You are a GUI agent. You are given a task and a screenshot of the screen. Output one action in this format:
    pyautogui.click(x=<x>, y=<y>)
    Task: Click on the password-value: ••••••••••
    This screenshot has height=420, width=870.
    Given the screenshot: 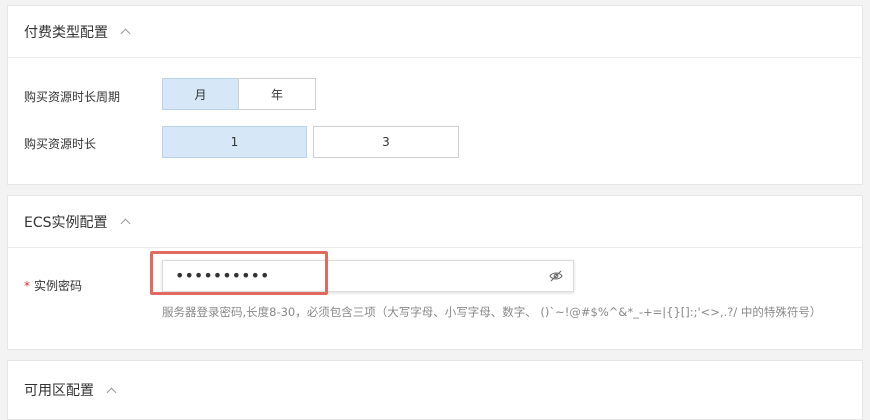 What is the action you would take?
    pyautogui.click(x=222, y=275)
    